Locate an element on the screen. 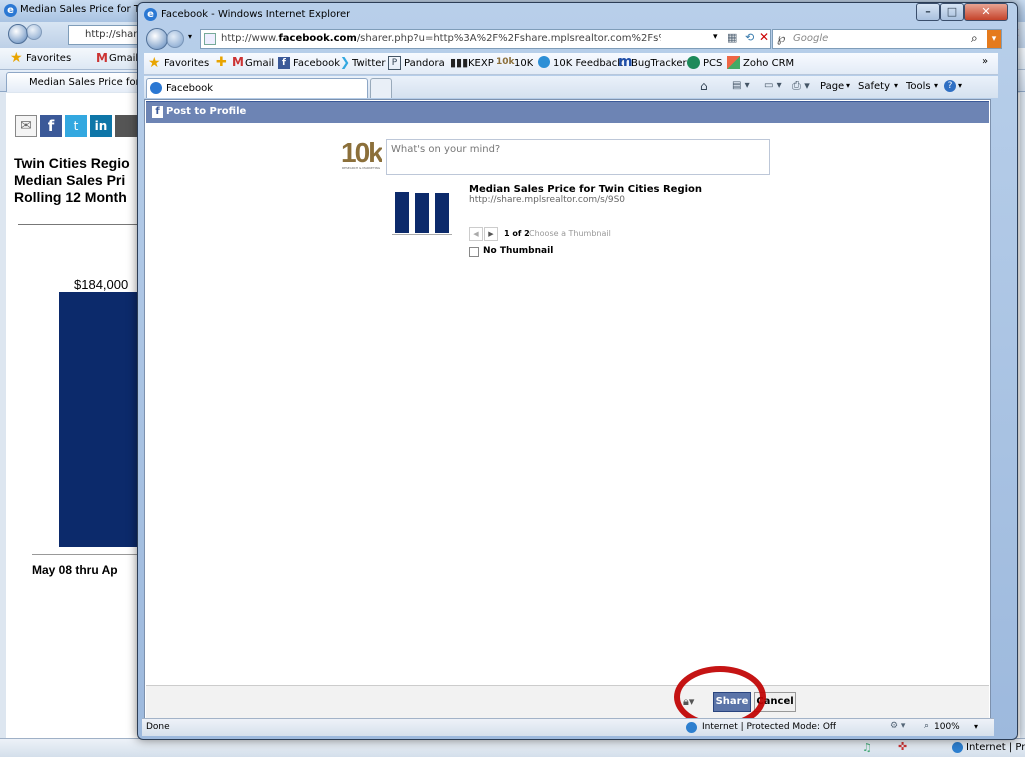 Image resolution: width=1025 pixels, height=757 pixels. fb-dialog-footer: 🔒︎▾ Share Cancel is located at coordinates (567, 697).